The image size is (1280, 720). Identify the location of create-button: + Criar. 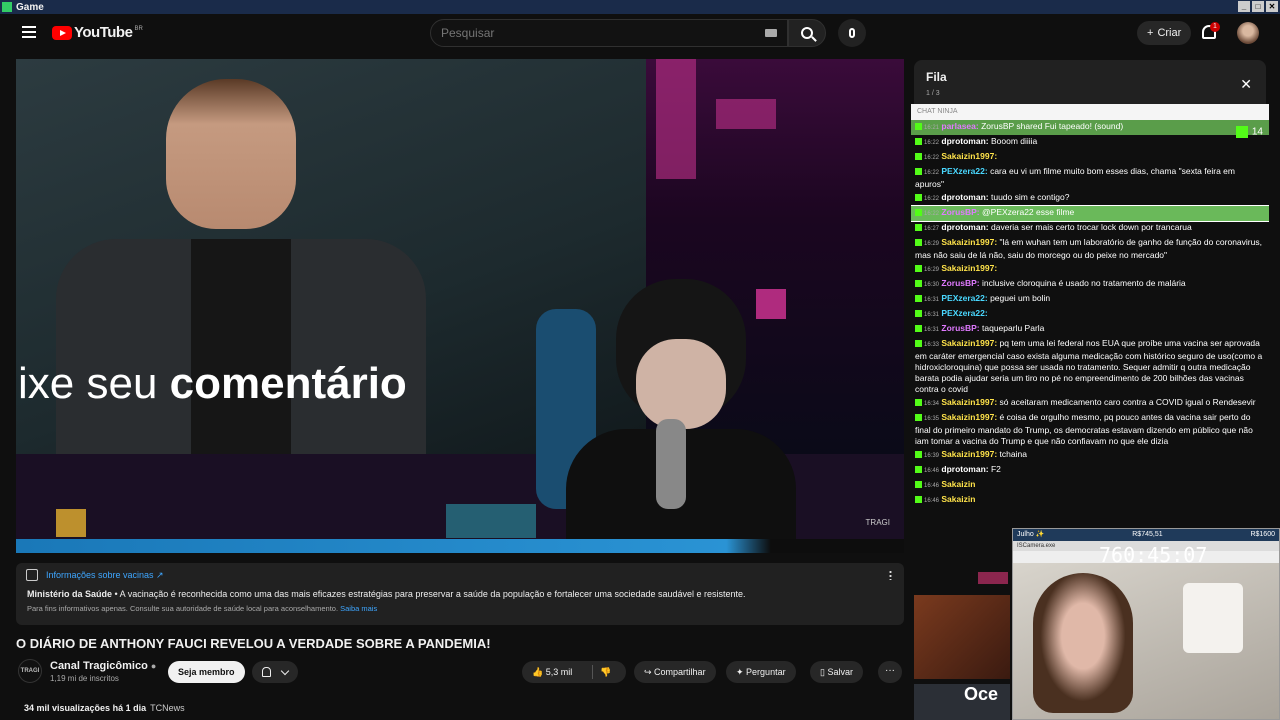
(1164, 33).